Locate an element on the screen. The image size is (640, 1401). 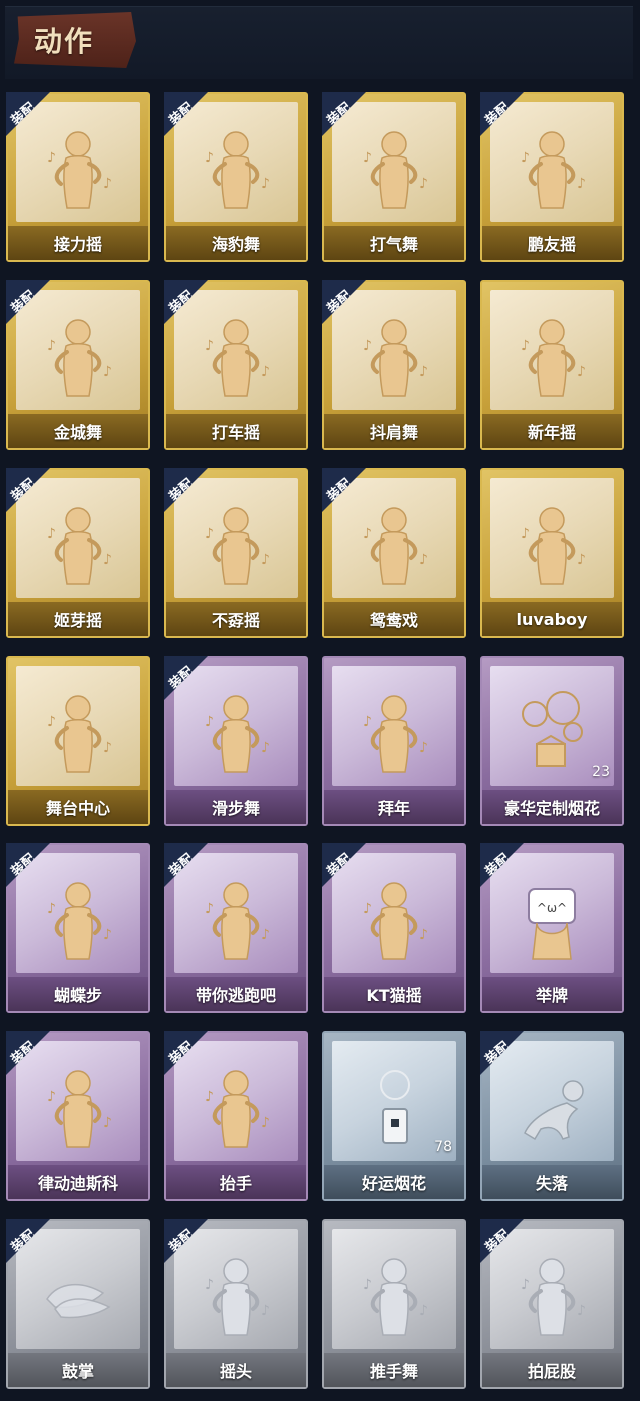
emote-card: 装配 鼓掌 is located at coordinates (78, 1304).